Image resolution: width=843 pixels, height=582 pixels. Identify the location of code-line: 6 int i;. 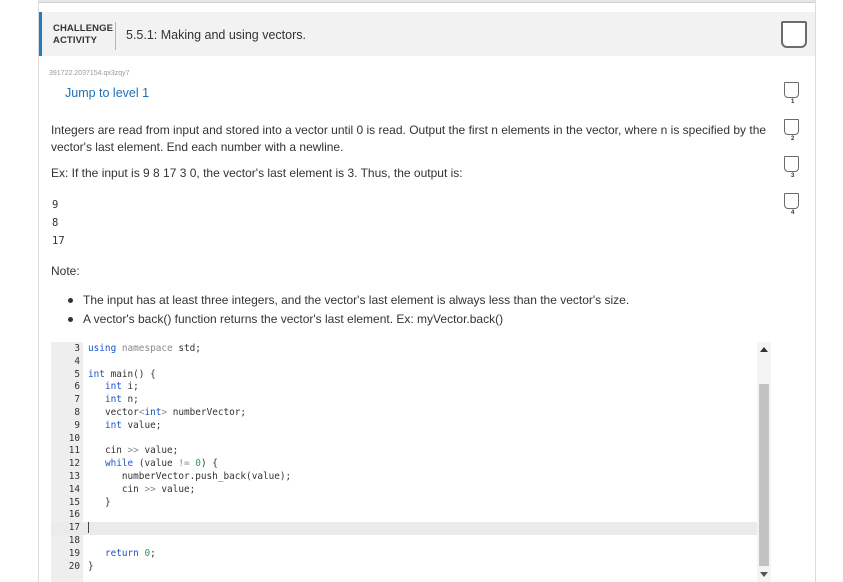
(404, 387).